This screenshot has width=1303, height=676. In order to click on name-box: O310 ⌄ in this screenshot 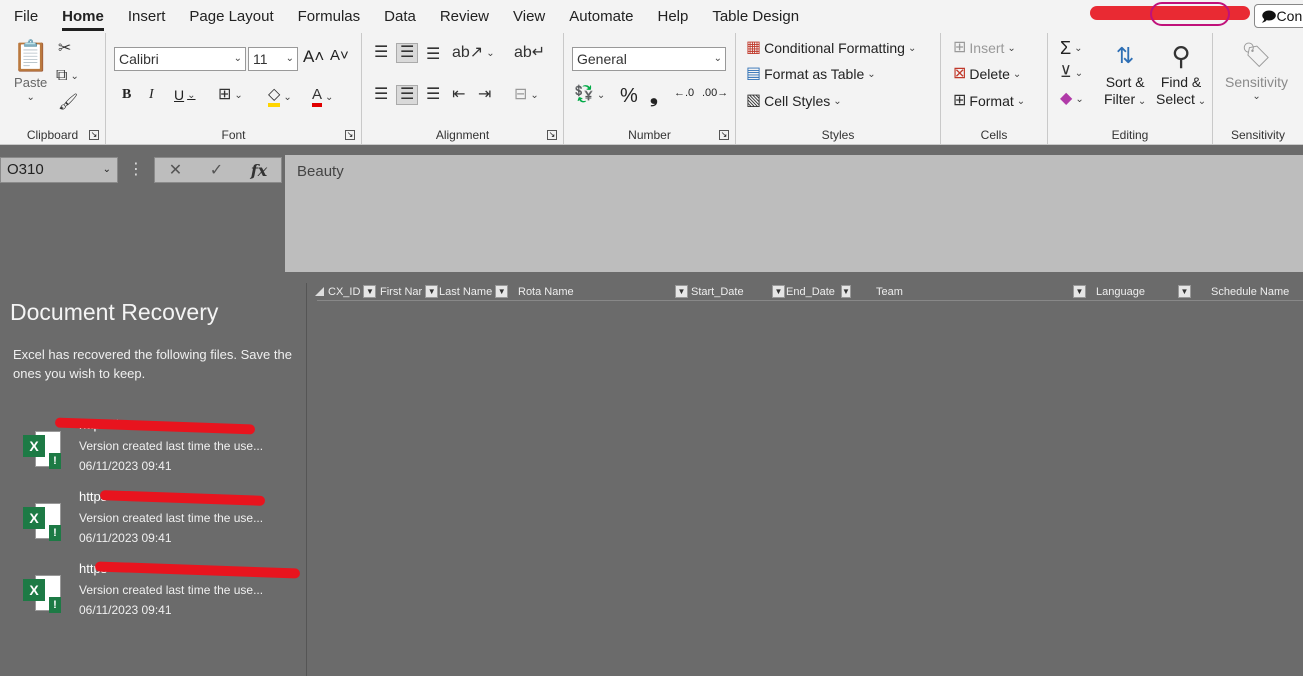, I will do `click(59, 170)`.